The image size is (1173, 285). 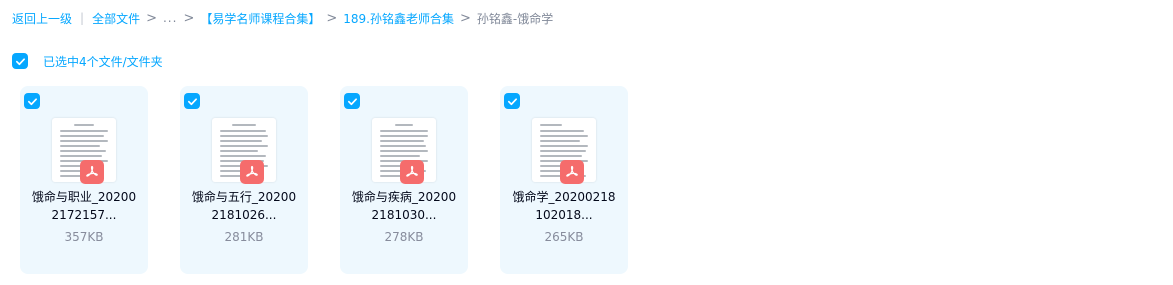 I want to click on file-size: 278KB, so click(x=404, y=237).